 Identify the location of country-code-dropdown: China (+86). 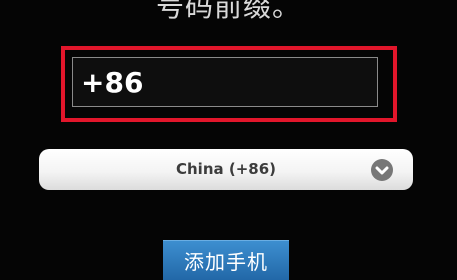
(226, 169).